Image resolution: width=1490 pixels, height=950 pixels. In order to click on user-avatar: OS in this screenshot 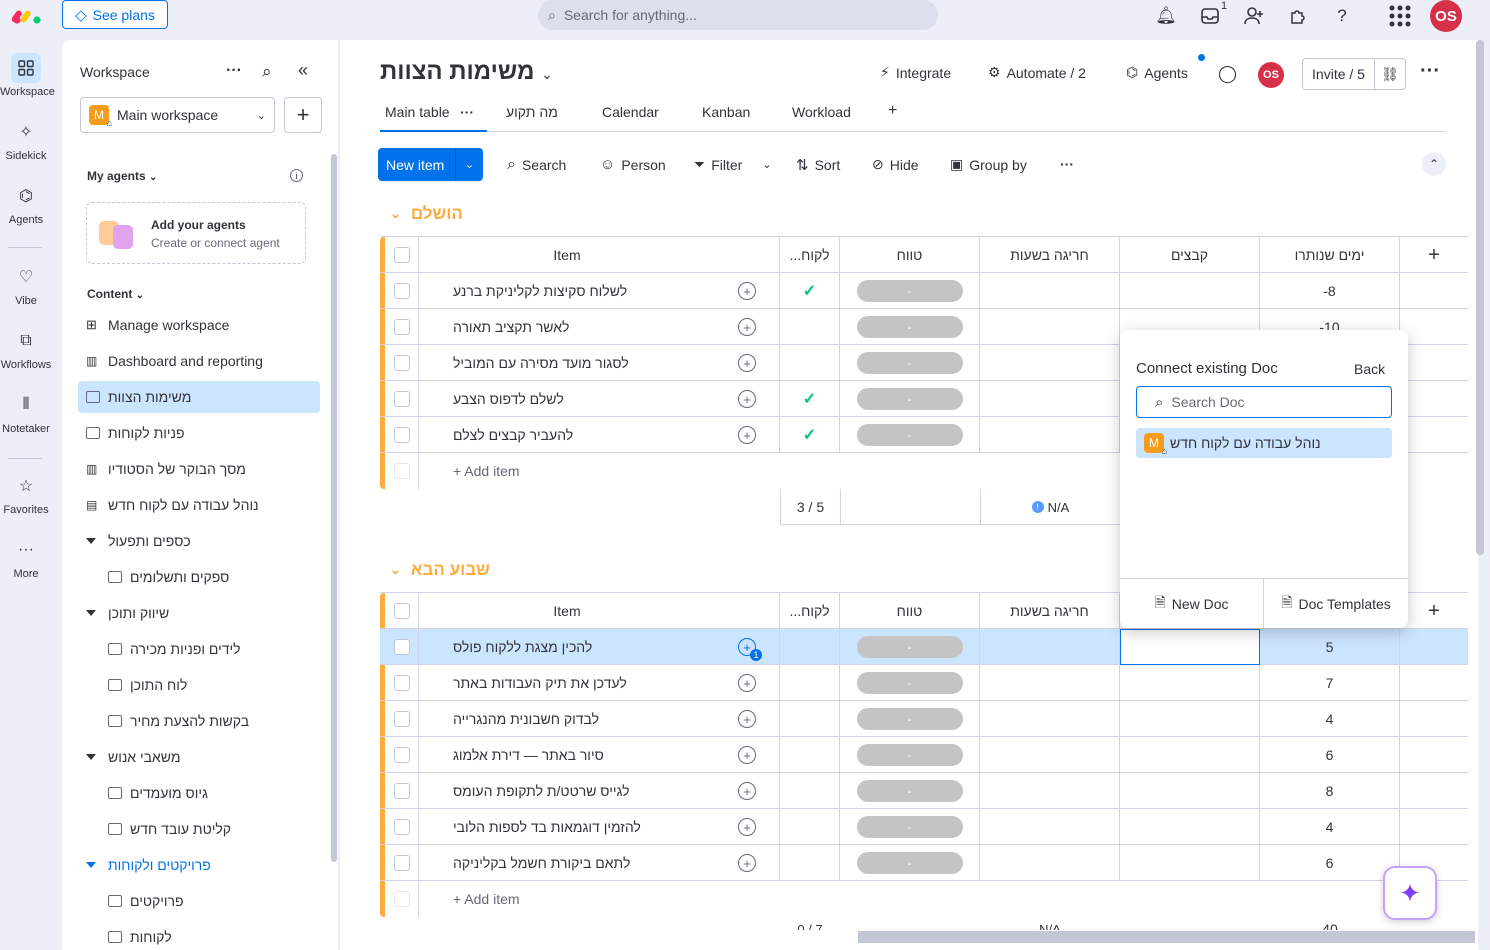, I will do `click(1446, 16)`.